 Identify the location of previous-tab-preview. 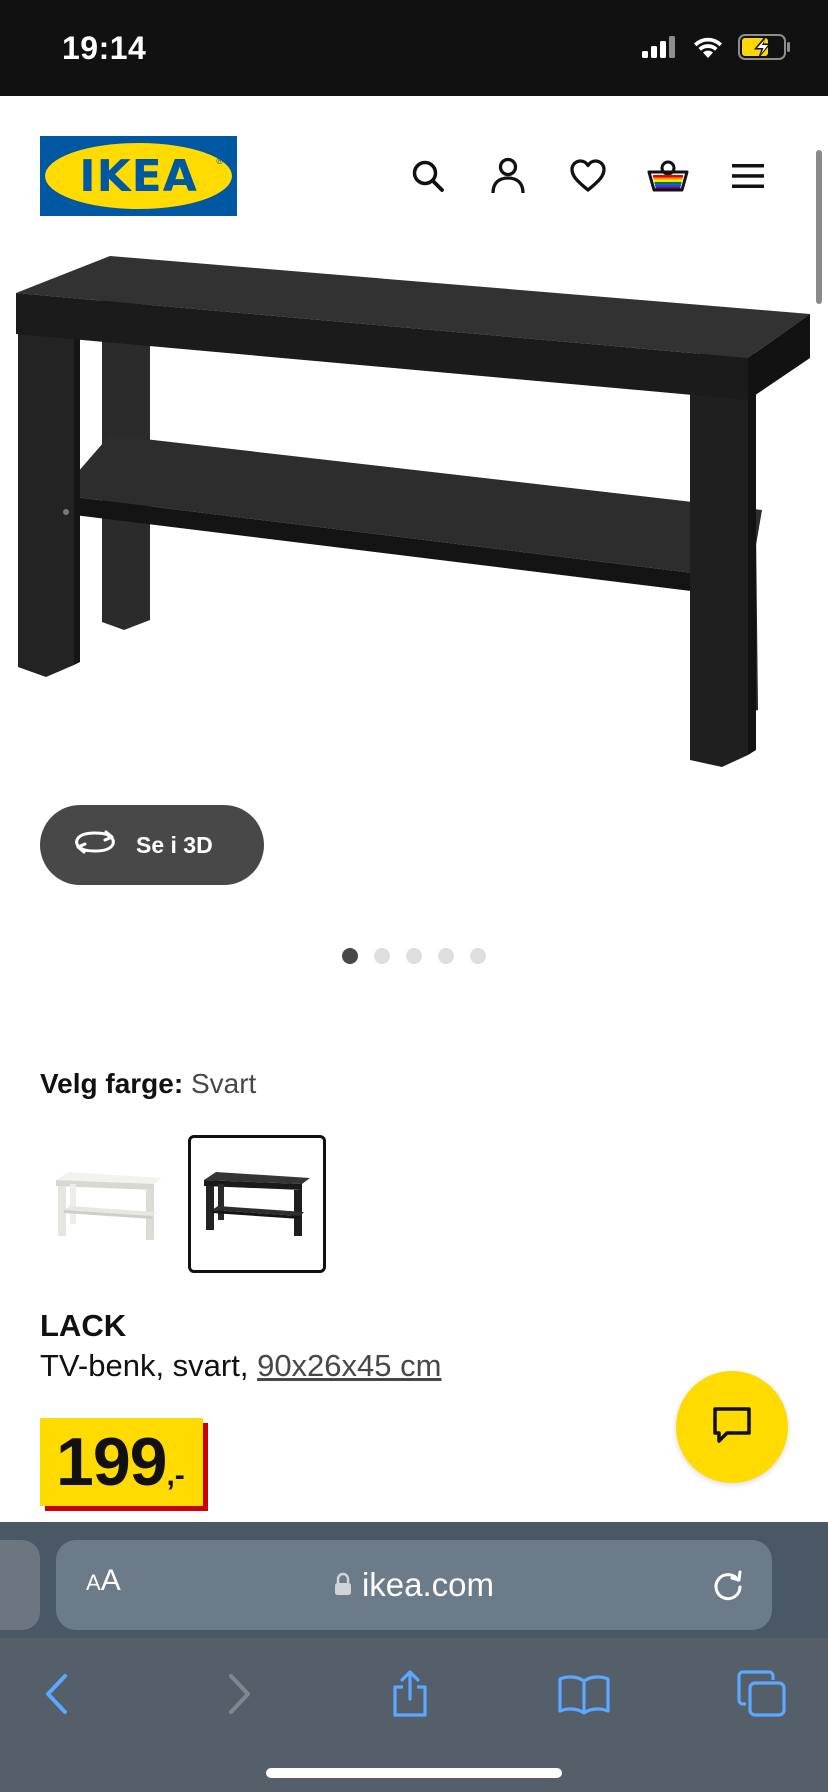
(20, 1585).